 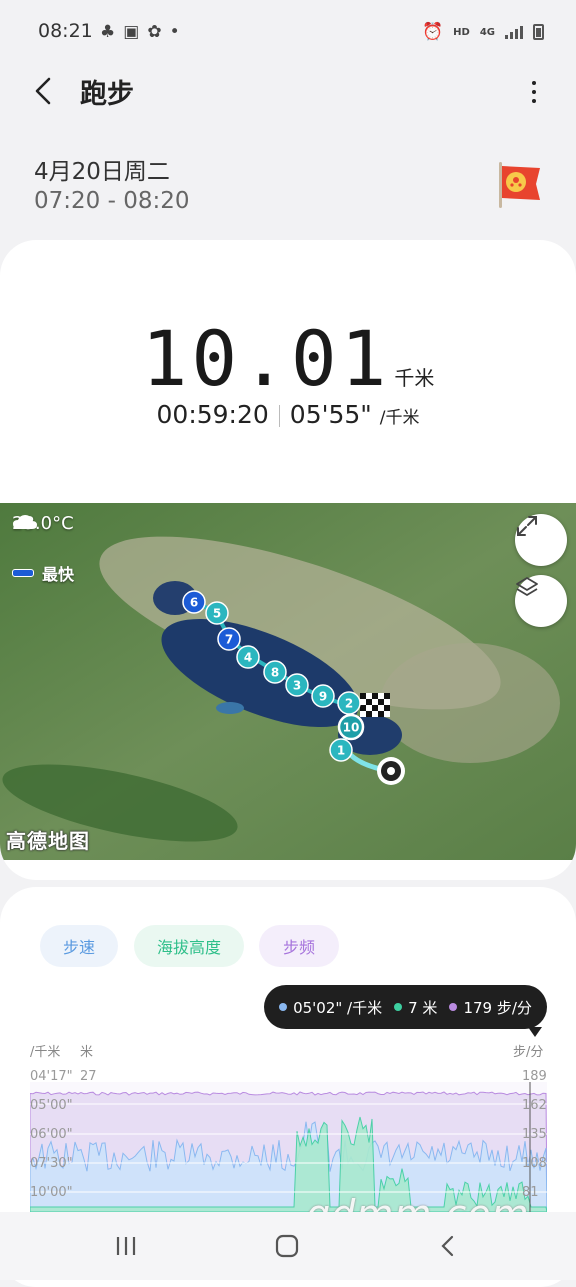 I want to click on page-title: 跑步, so click(x=107, y=94).